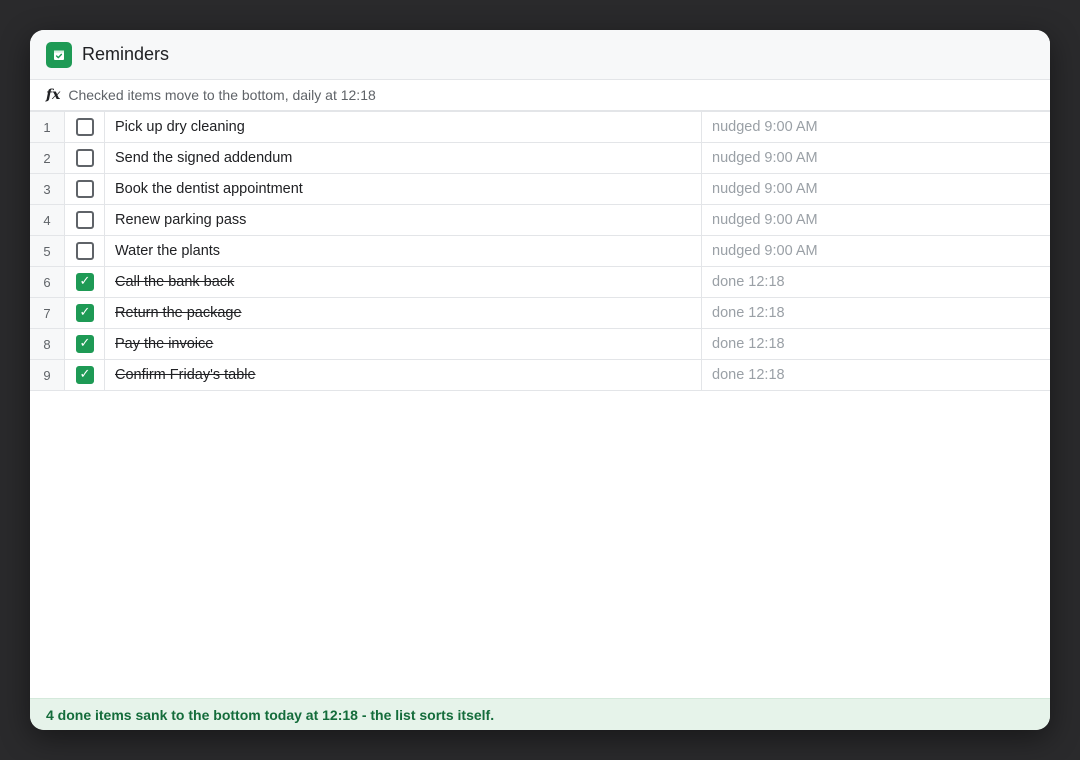 The height and width of the screenshot is (760, 1080). I want to click on row-number: 5, so click(47, 251).